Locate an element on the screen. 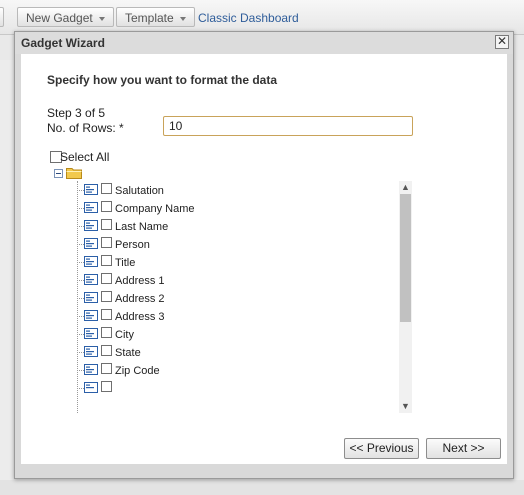 Image resolution: width=524 pixels, height=495 pixels. field-item-address-1: Address 1 is located at coordinates (227, 280).